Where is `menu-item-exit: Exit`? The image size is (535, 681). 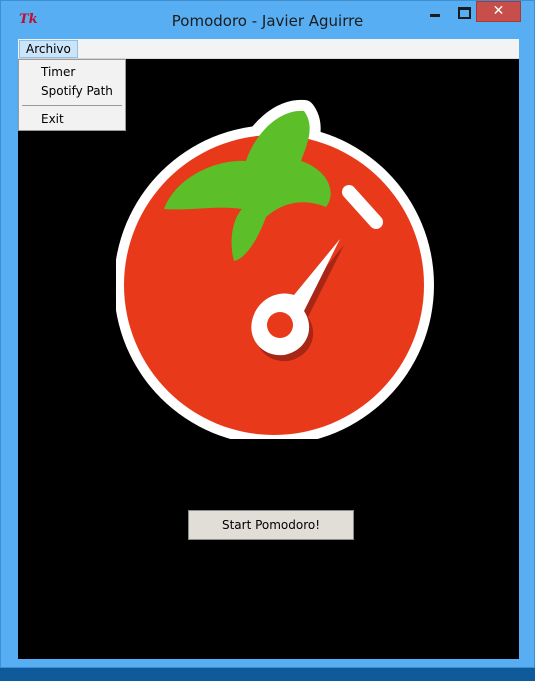
menu-item-exit: Exit is located at coordinates (52, 119).